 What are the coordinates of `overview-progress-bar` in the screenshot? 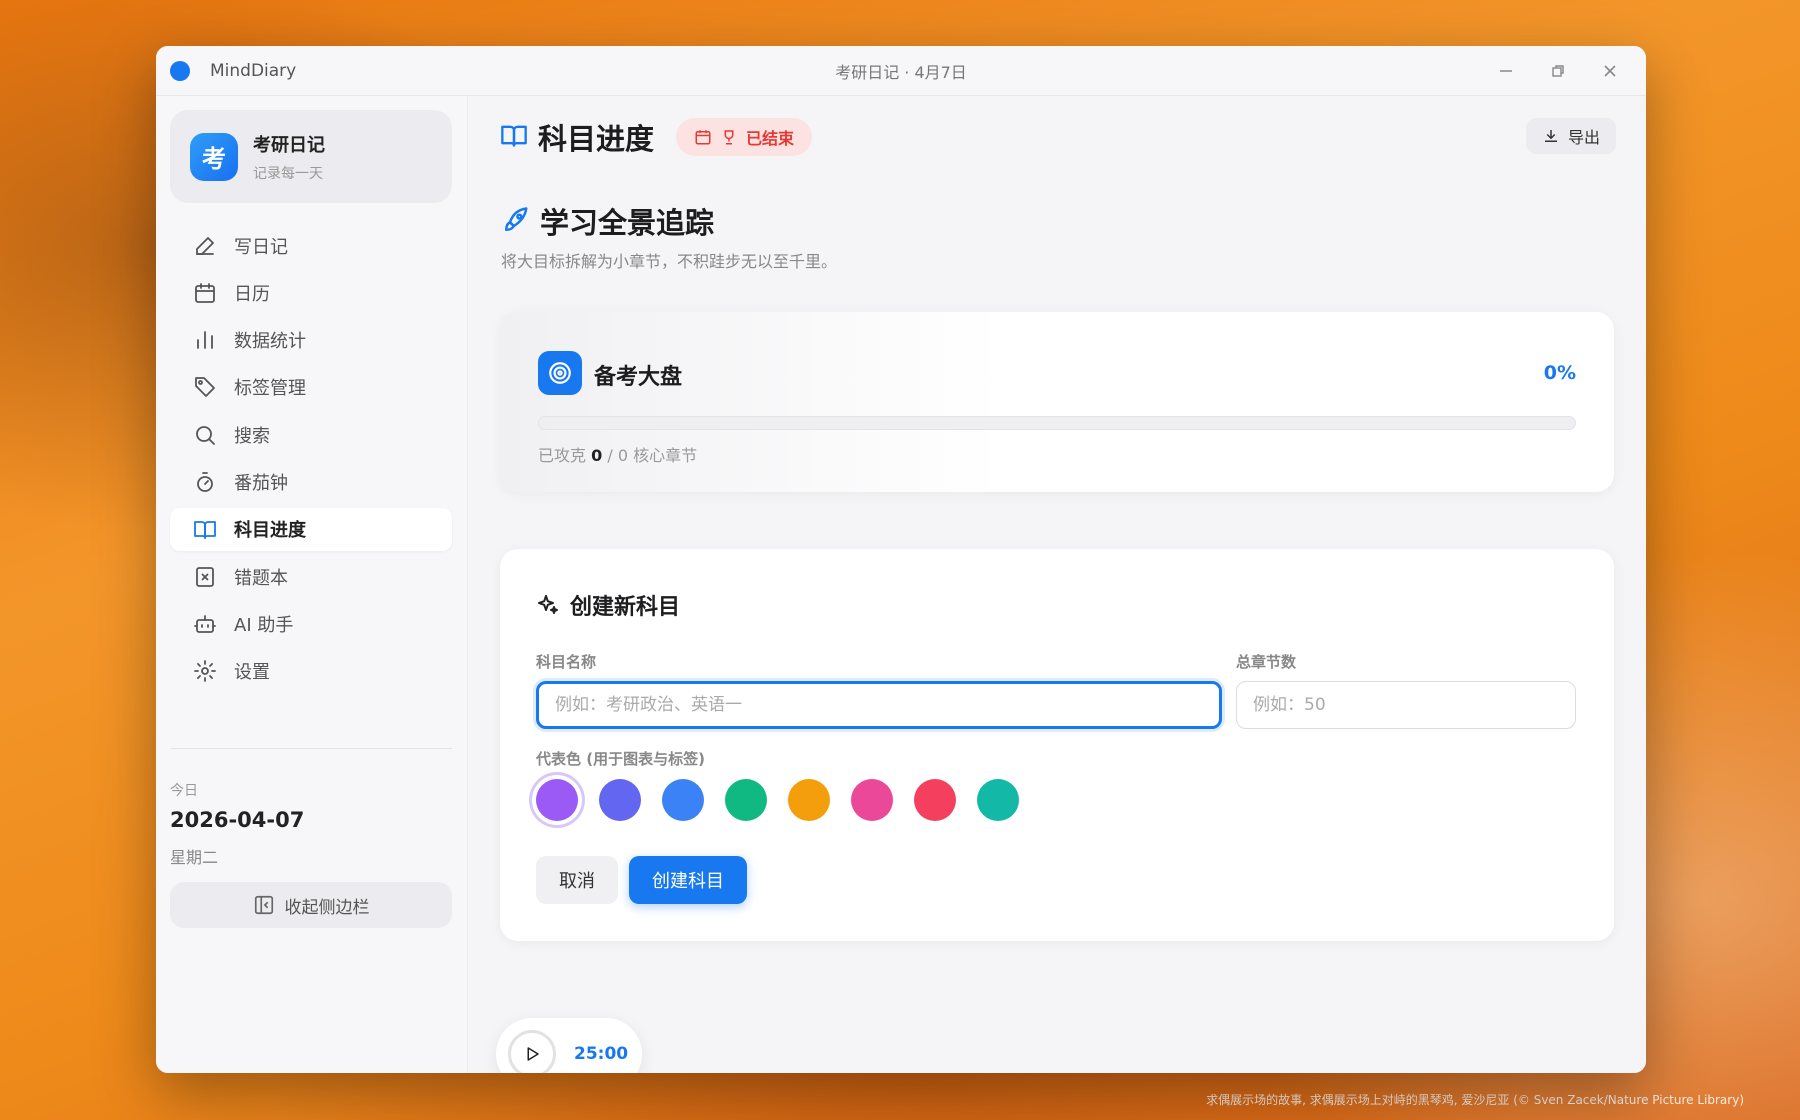 It's located at (1057, 423).